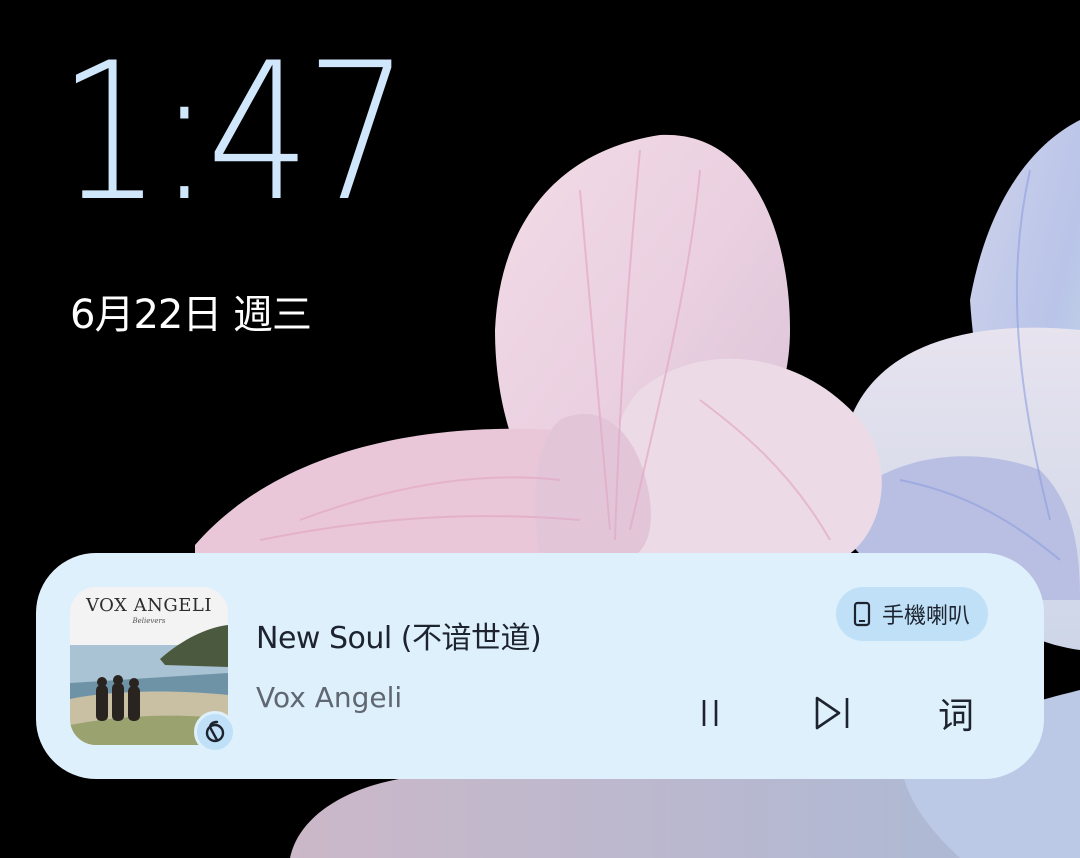 The image size is (1080, 858). What do you see at coordinates (149, 621) in the screenshot?
I see `album-art-subtitle: Believers` at bounding box center [149, 621].